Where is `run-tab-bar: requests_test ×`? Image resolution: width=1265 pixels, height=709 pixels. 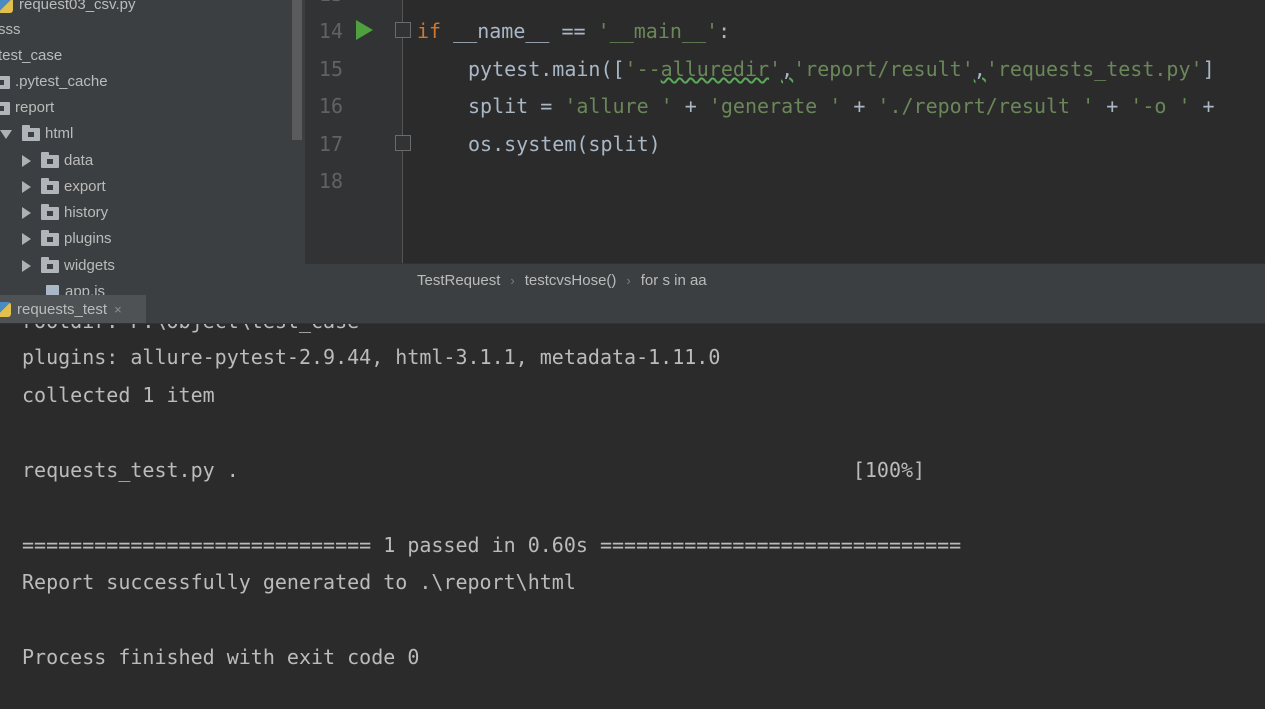
run-tab-bar: requests_test × is located at coordinates (632, 309).